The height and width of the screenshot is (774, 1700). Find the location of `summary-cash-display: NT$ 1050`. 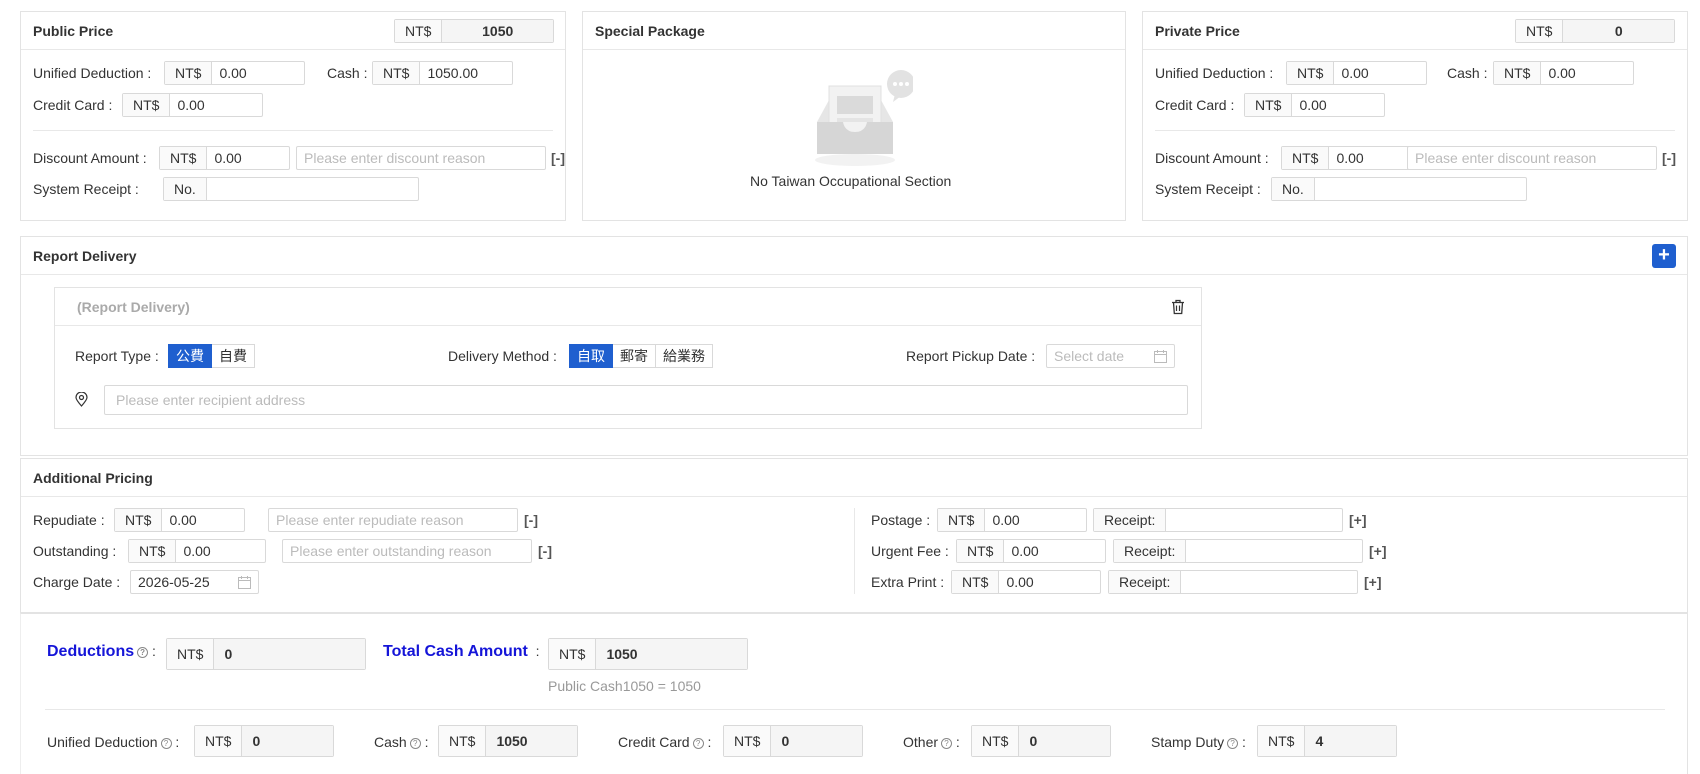

summary-cash-display: NT$ 1050 is located at coordinates (508, 741).